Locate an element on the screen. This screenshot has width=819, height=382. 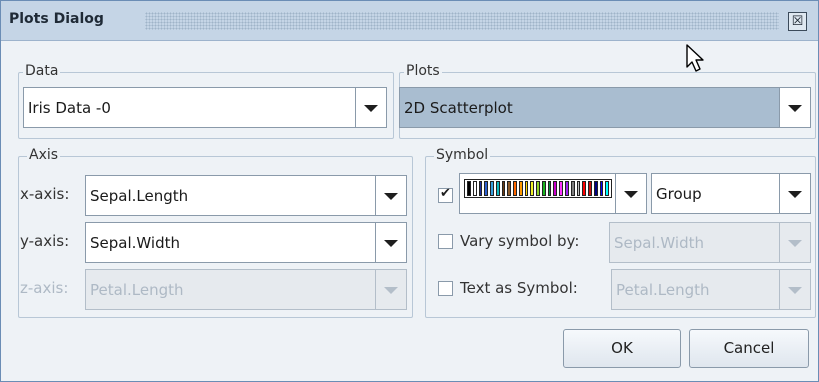
x-axis-value: Sepal.Length is located at coordinates (139, 196).